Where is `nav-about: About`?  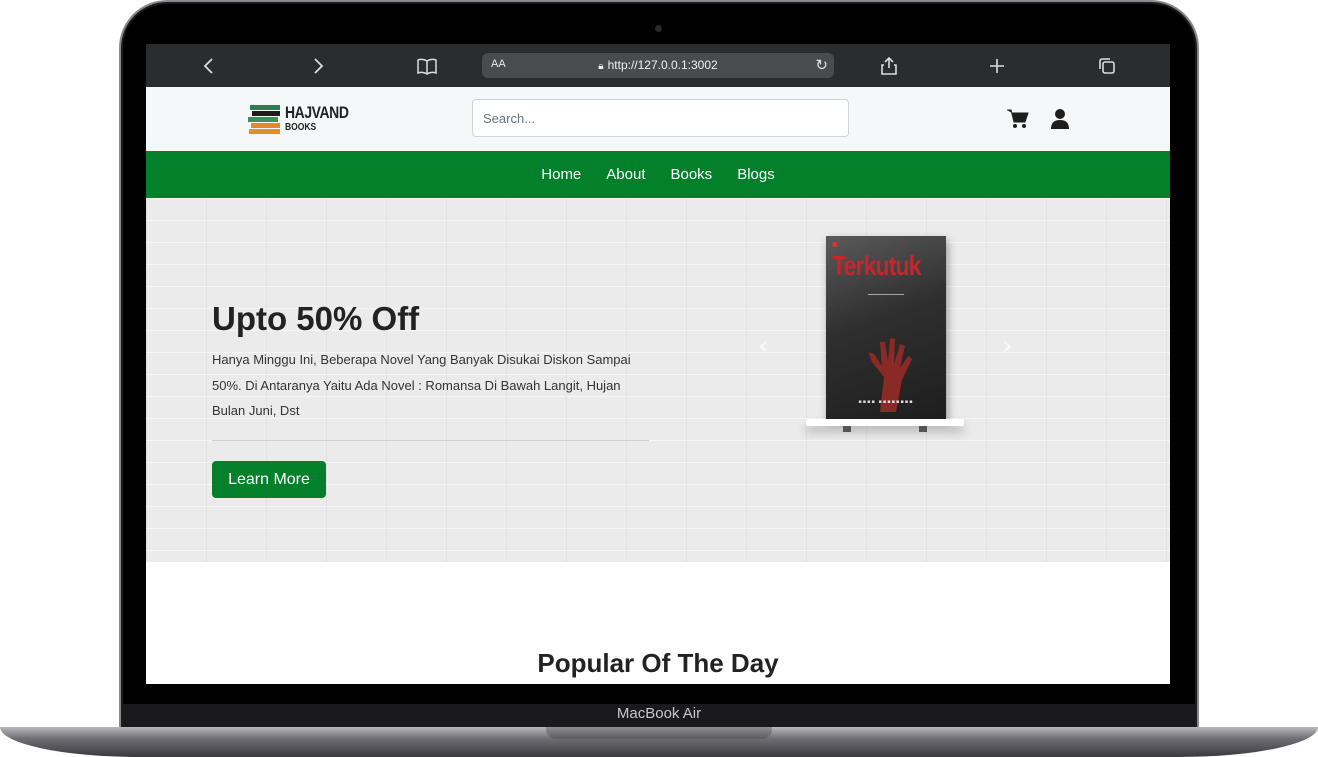
nav-about: About is located at coordinates (625, 174).